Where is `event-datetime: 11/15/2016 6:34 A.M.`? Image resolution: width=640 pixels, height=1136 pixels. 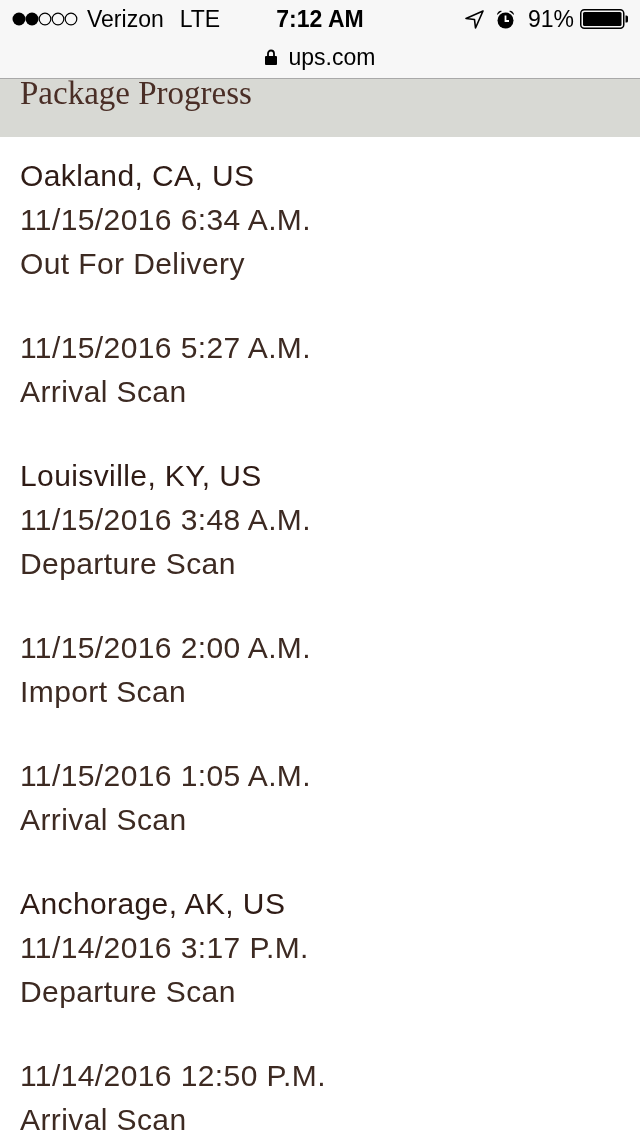
event-datetime: 11/15/2016 6:34 A.M. is located at coordinates (165, 220).